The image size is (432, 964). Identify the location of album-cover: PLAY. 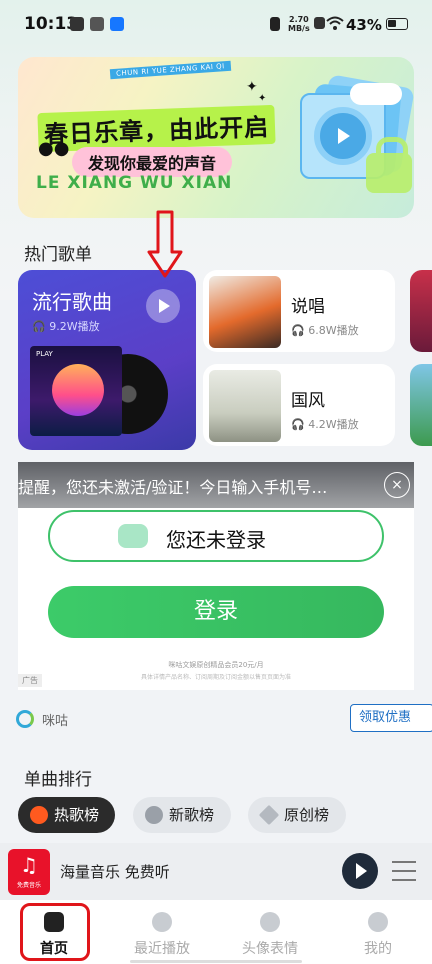
(76, 391).